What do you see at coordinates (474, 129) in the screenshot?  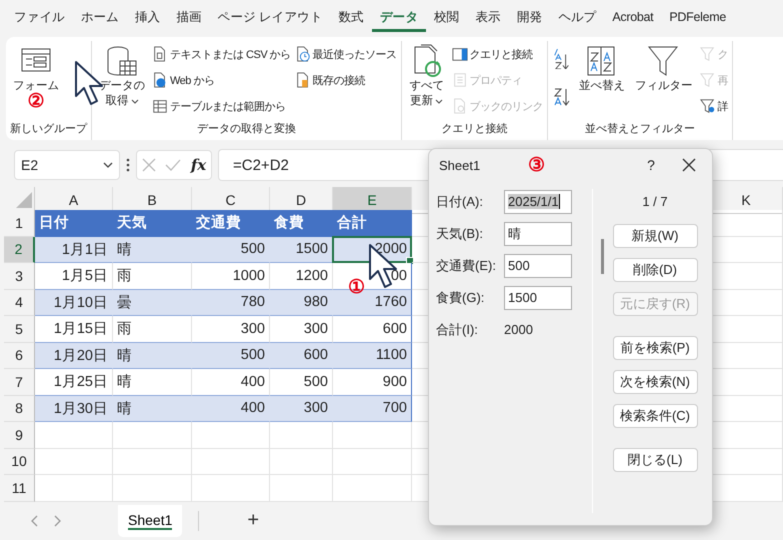 I see `group-label: クエリと接続` at bounding box center [474, 129].